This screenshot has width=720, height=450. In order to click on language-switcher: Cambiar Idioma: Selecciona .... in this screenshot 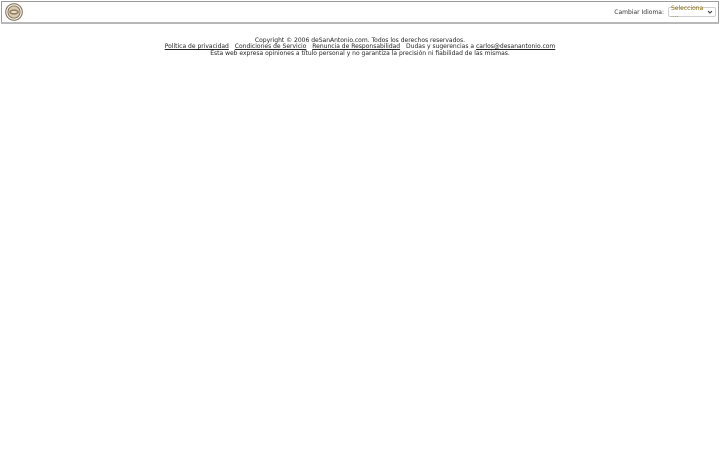, I will do `click(665, 12)`.